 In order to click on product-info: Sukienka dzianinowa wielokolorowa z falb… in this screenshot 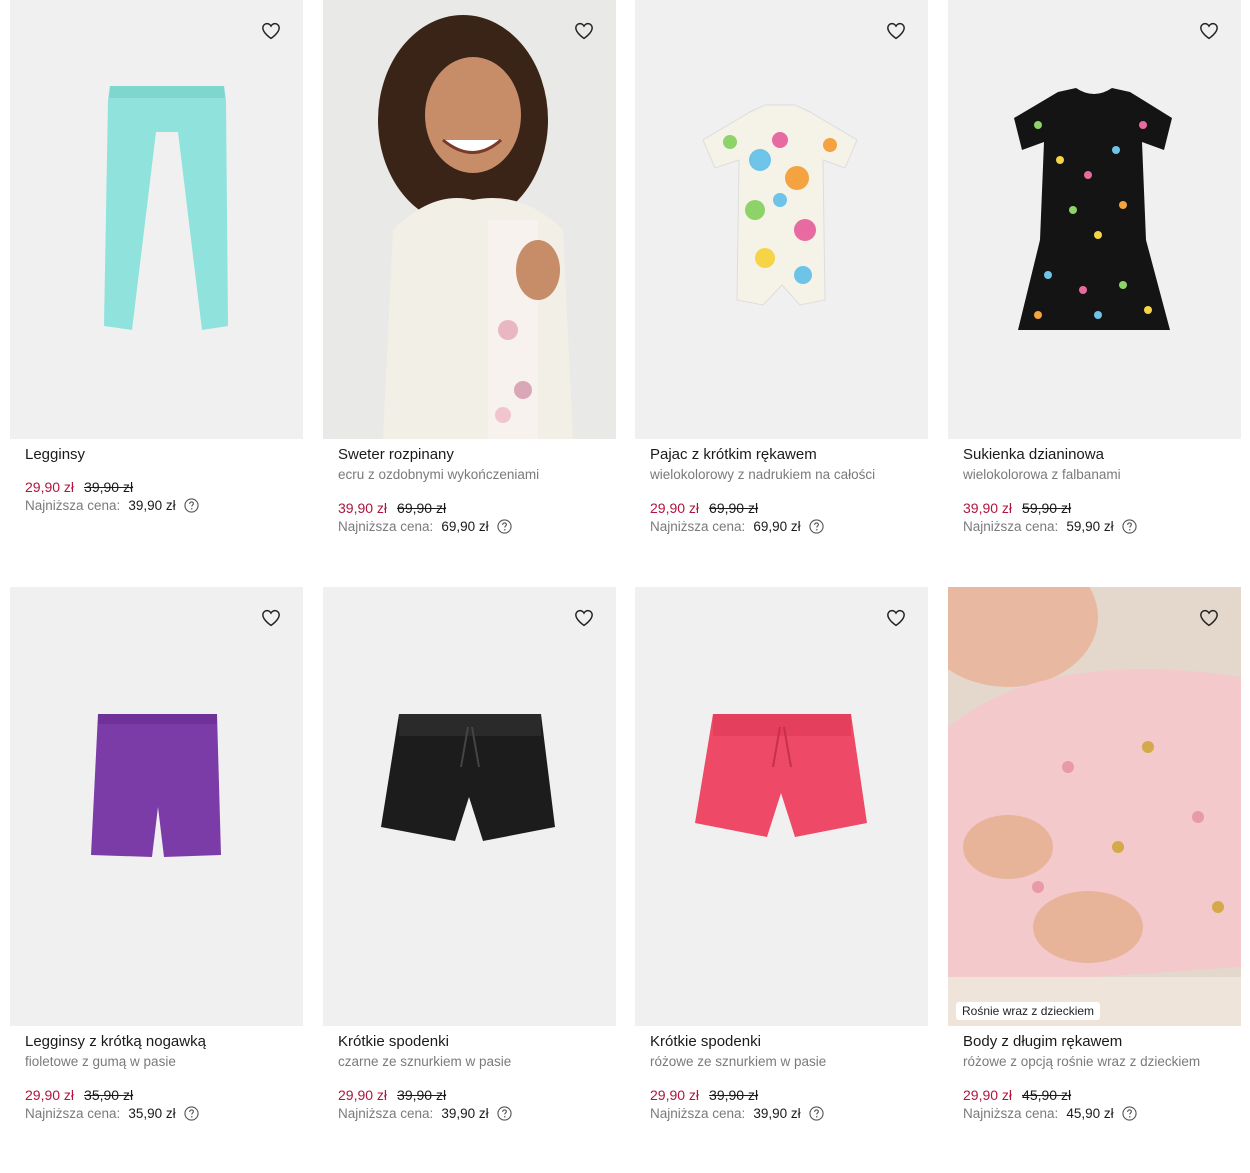, I will do `click(1094, 487)`.